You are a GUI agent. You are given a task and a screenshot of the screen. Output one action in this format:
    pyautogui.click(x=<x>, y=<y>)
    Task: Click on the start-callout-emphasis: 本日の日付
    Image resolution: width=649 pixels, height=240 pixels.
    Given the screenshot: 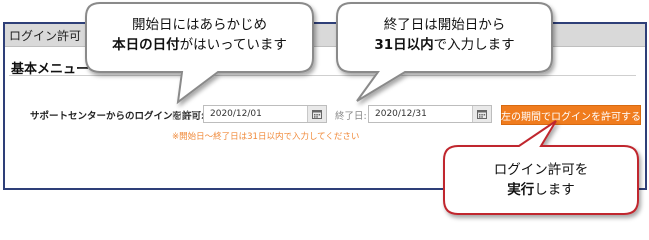 What is the action you would take?
    pyautogui.click(x=146, y=45)
    